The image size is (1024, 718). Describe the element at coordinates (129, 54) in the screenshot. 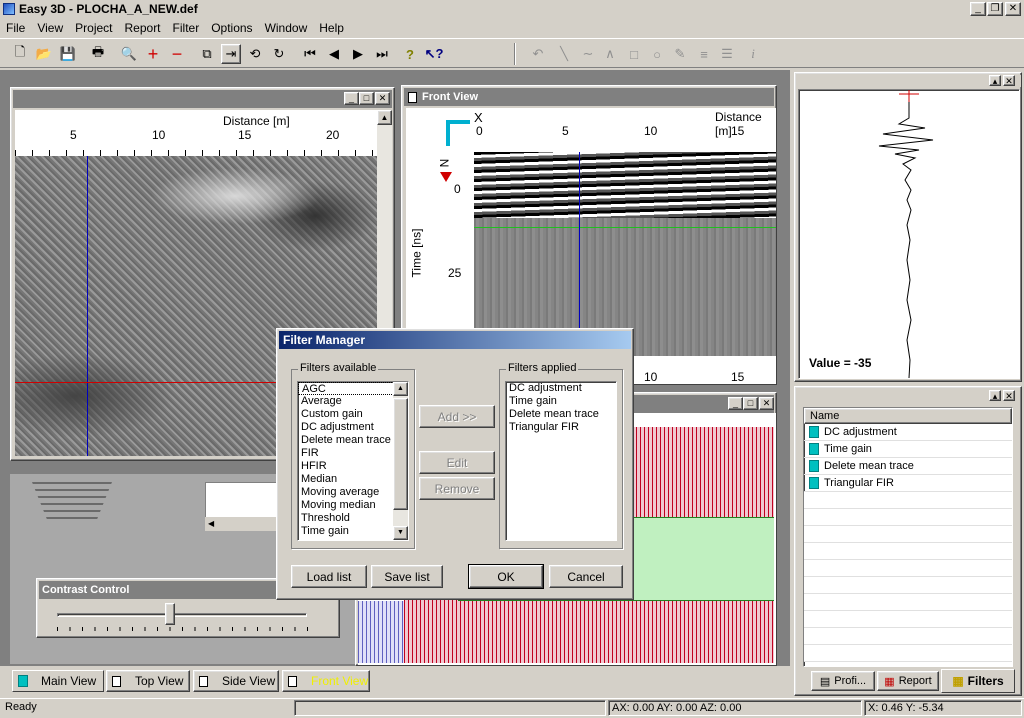

I see `zoom-icon: 🔍` at that location.